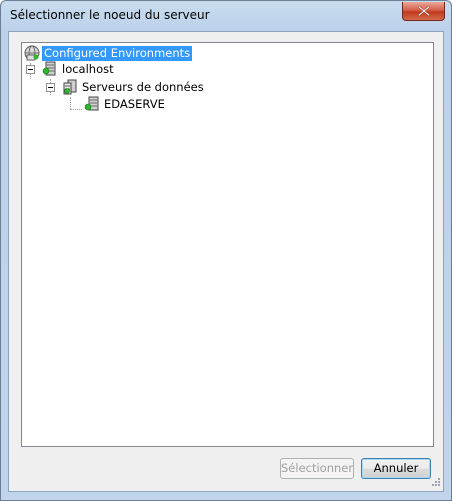 This screenshot has height=501, width=452. I want to click on tree-node-label: Serveurs de données, so click(143, 87).